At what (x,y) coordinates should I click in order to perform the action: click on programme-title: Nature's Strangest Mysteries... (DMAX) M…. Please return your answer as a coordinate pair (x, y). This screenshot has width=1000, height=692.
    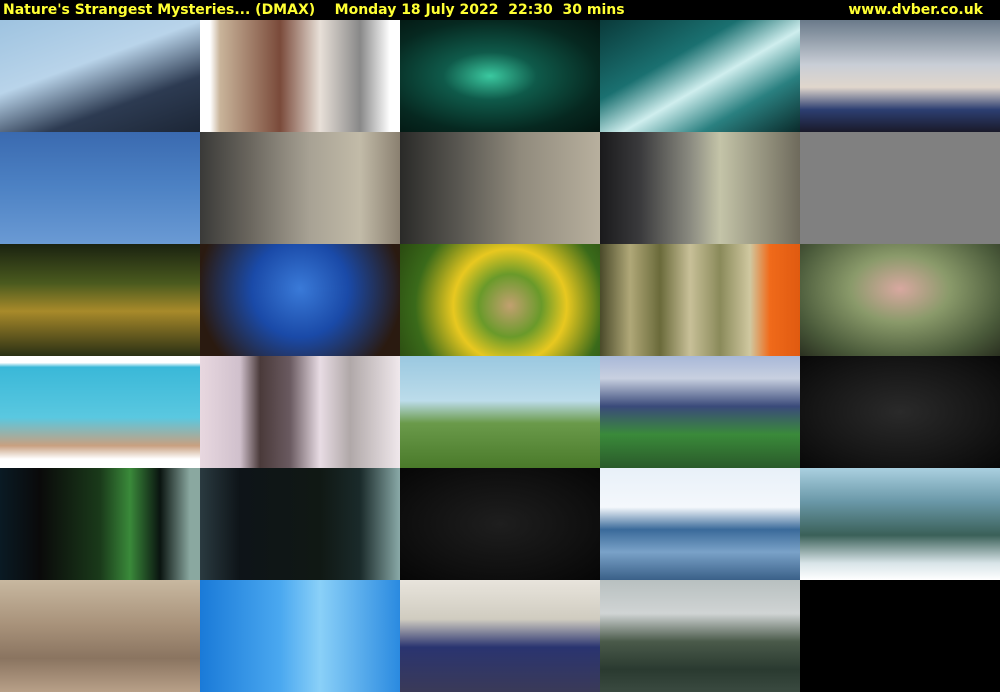
    Looking at the image, I should click on (314, 10).